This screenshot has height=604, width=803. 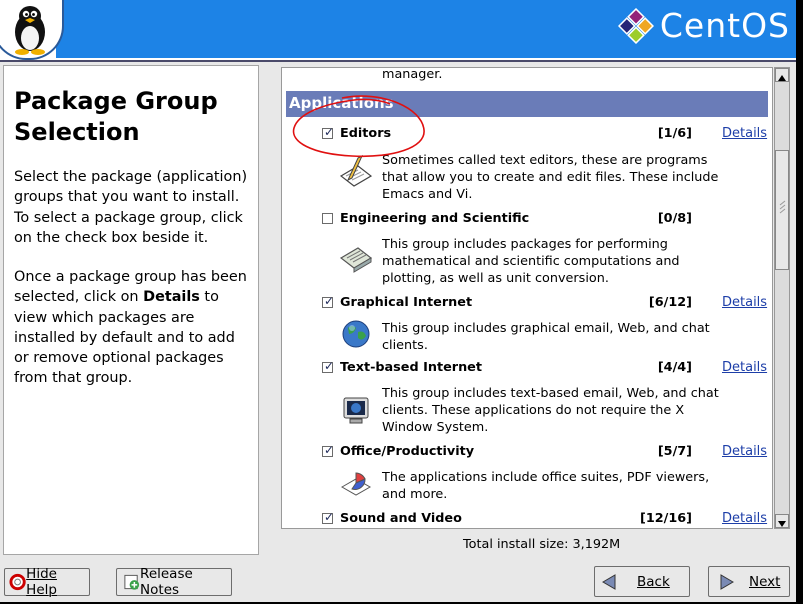 What do you see at coordinates (435, 218) in the screenshot?
I see `group-name: Engineering and Scientific` at bounding box center [435, 218].